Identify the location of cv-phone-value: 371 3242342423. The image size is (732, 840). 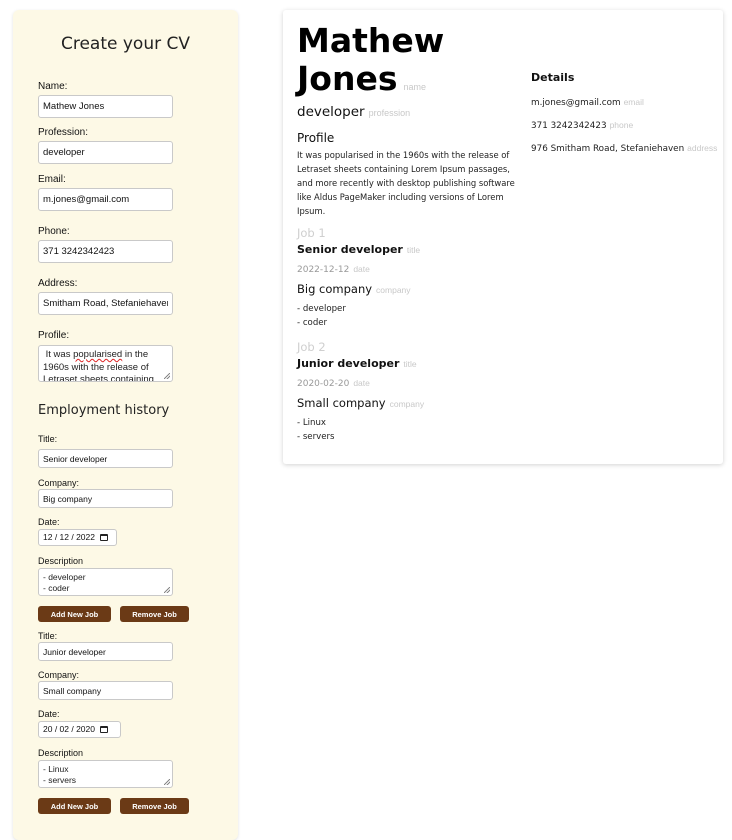
(569, 126).